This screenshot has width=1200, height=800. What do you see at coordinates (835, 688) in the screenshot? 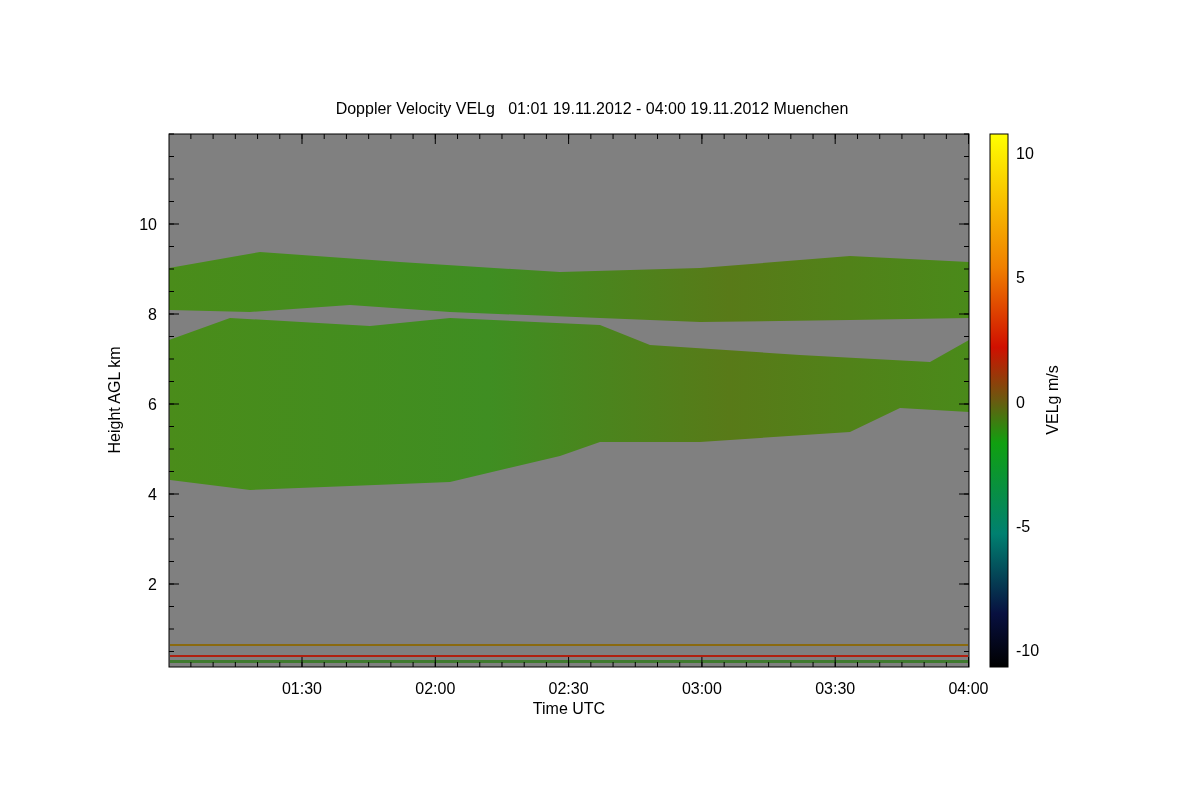
I see `x-tick-label: 03:30` at bounding box center [835, 688].